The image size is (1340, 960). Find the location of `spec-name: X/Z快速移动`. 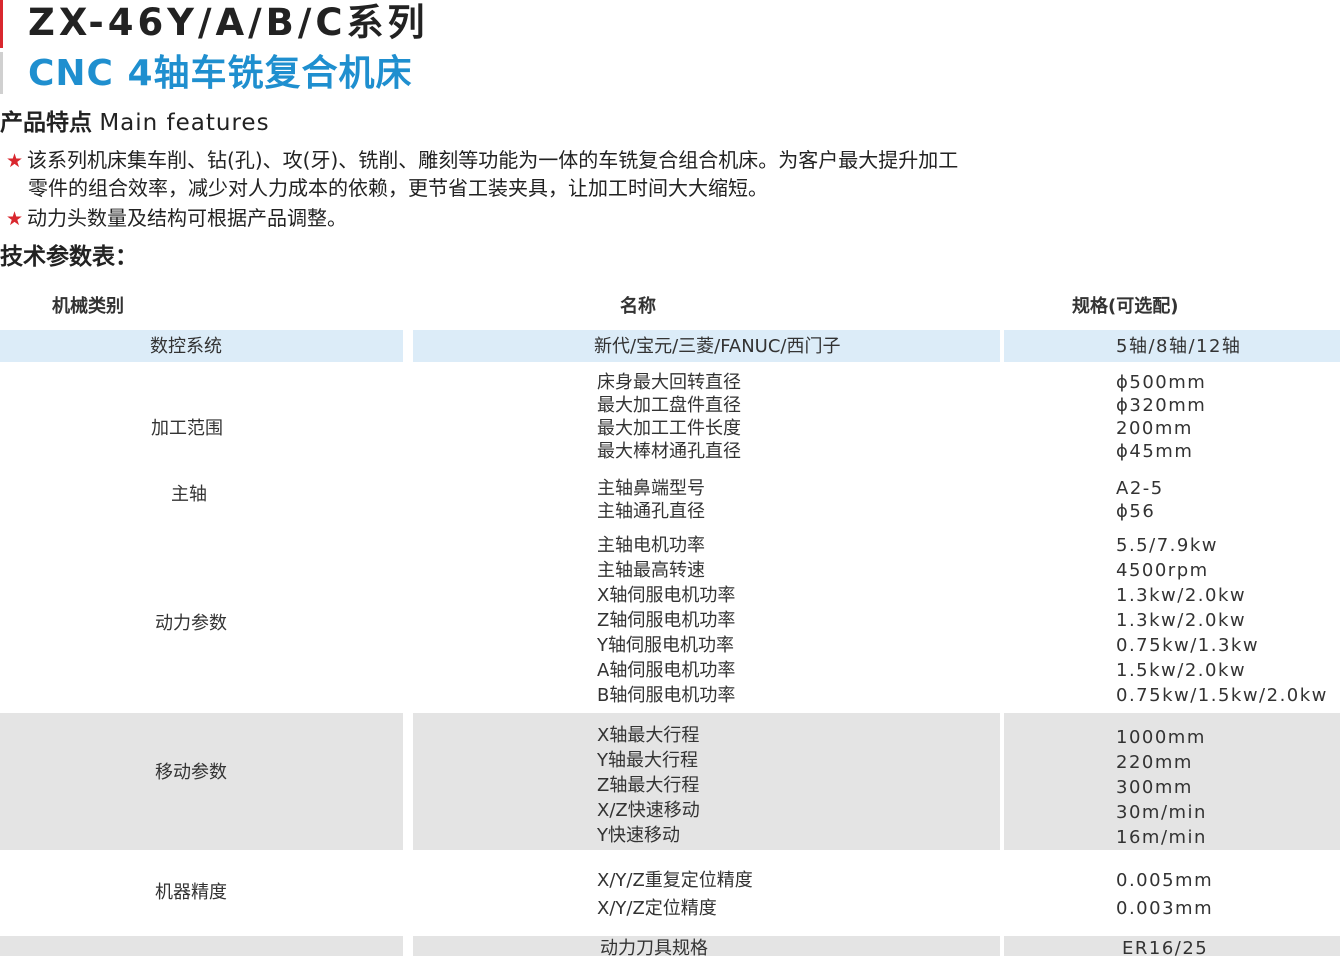

spec-name: X/Z快速移动 is located at coordinates (648, 810).